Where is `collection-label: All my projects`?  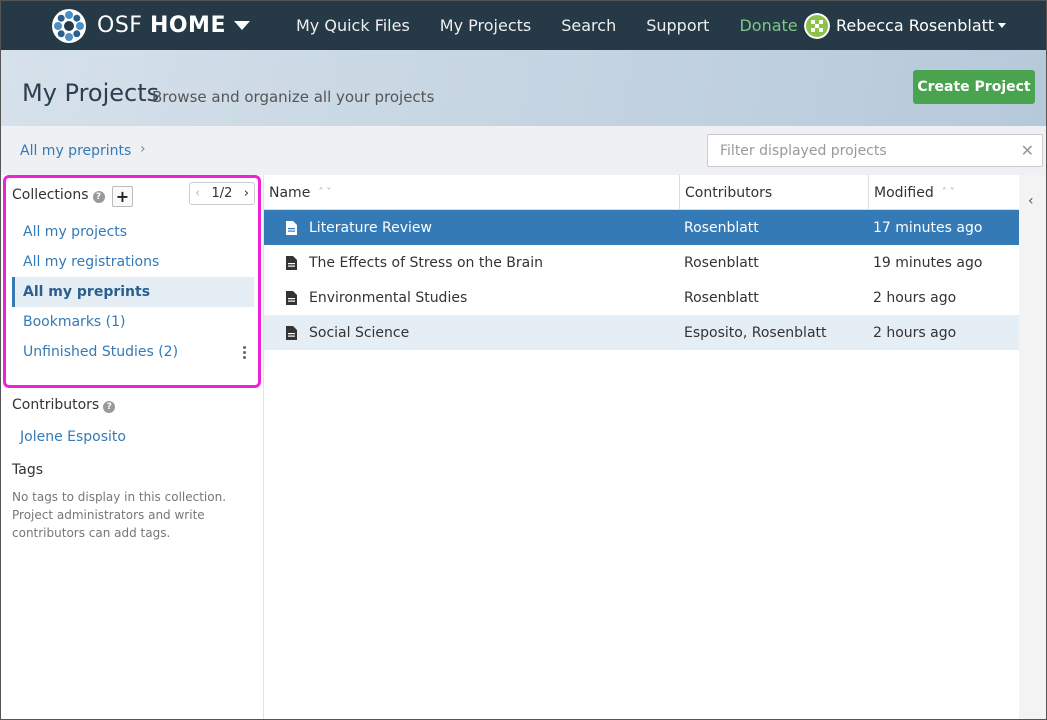 collection-label: All my projects is located at coordinates (75, 232).